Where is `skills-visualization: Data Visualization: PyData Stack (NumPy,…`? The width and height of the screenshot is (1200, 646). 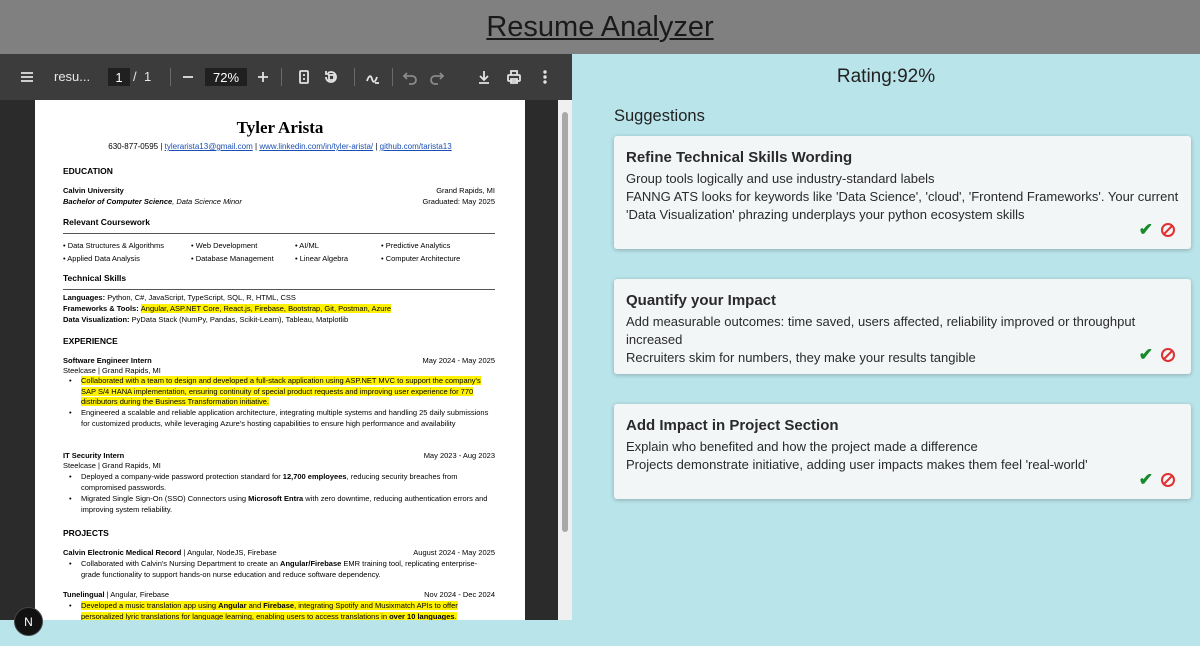 skills-visualization: Data Visualization: PyData Stack (NumPy,… is located at coordinates (279, 319).